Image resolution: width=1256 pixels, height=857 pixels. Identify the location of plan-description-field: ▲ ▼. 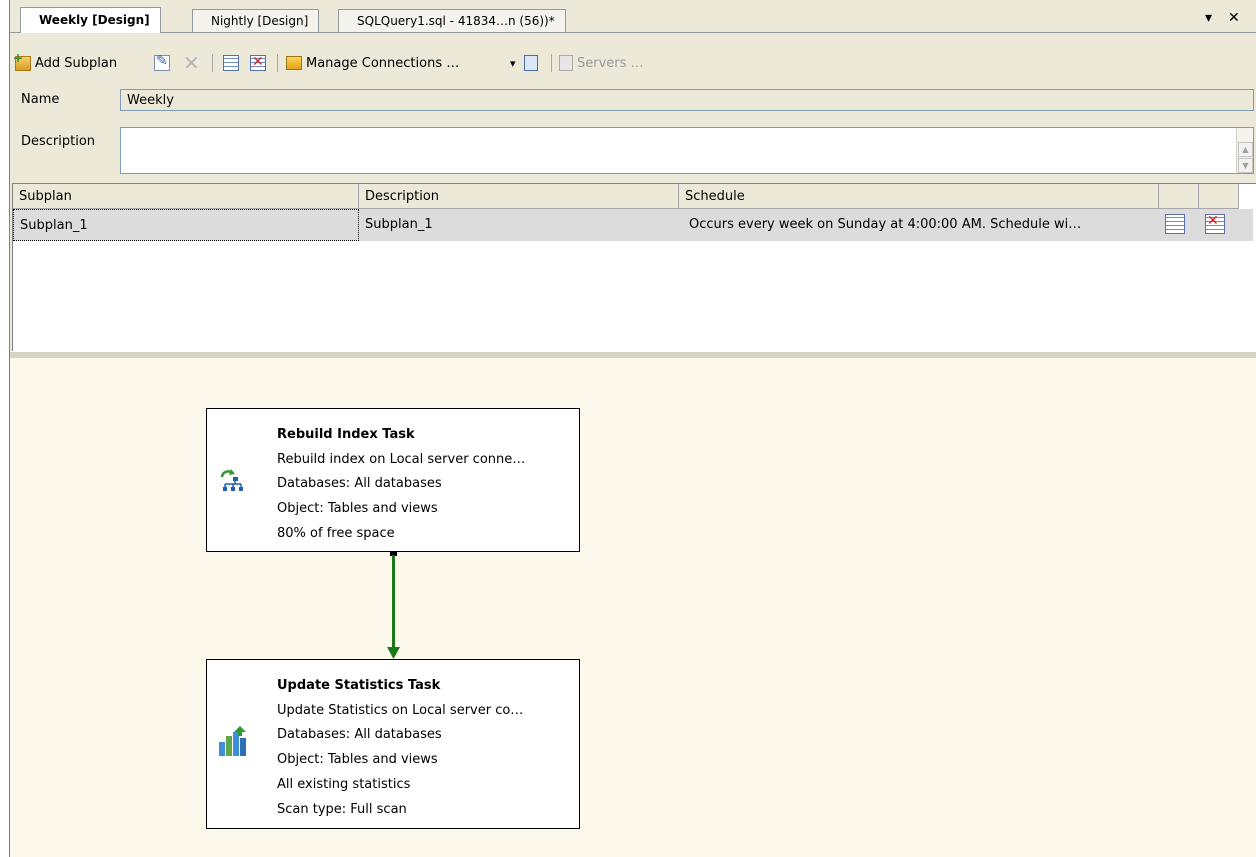
(687, 150).